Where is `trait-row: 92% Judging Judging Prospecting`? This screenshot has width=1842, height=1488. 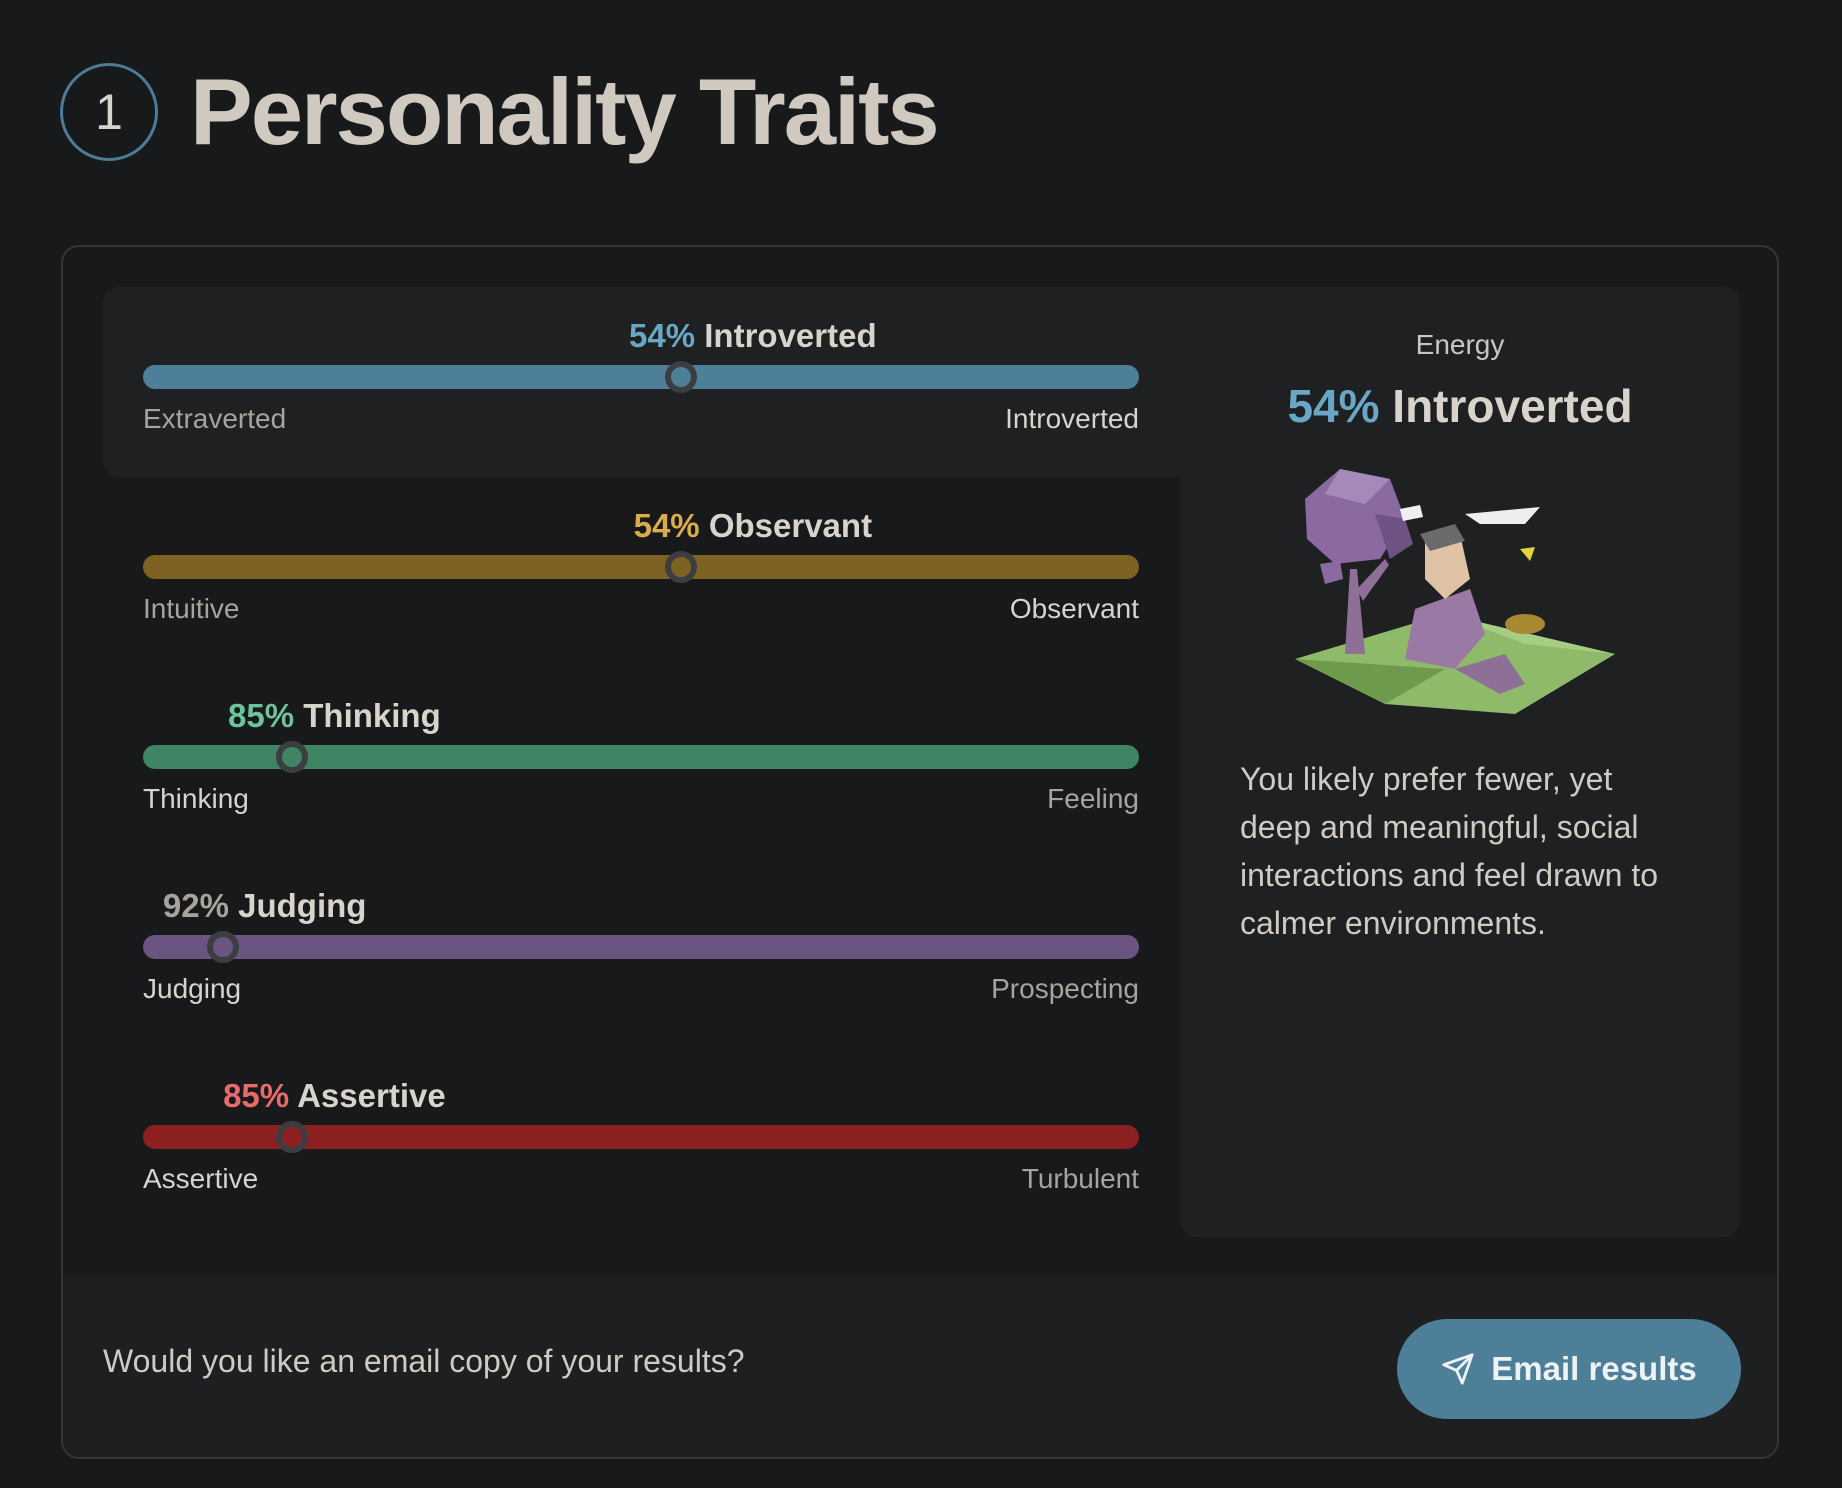 trait-row: 92% Judging Judging Prospecting is located at coordinates (641, 952).